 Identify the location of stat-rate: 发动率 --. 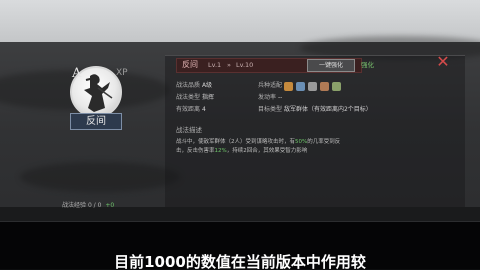
(270, 98).